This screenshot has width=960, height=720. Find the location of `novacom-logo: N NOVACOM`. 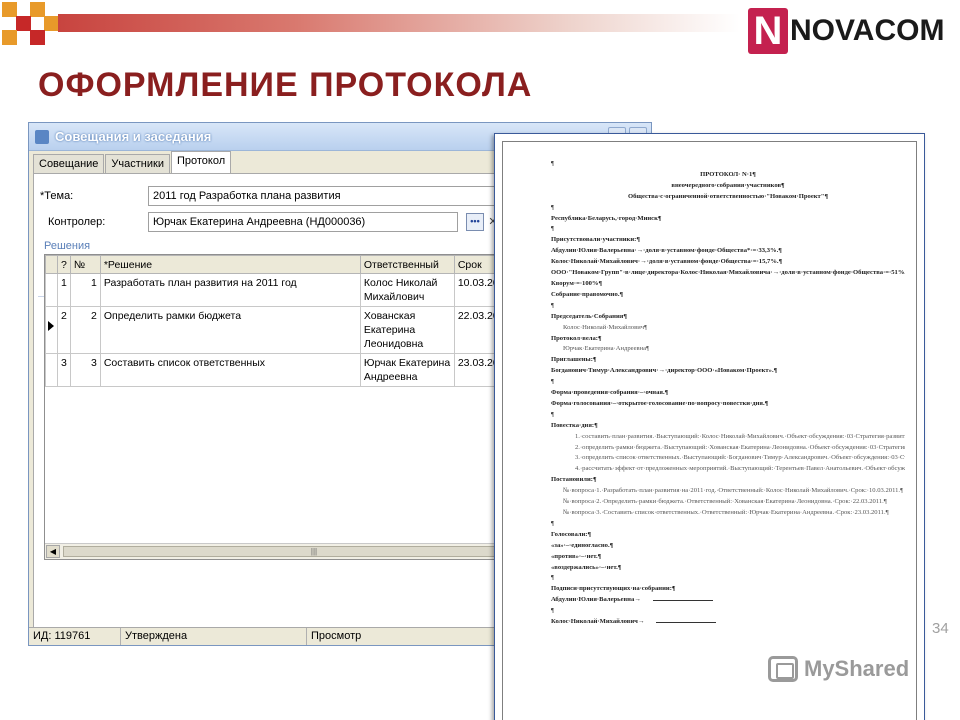

novacom-logo: N NOVACOM is located at coordinates (846, 31).